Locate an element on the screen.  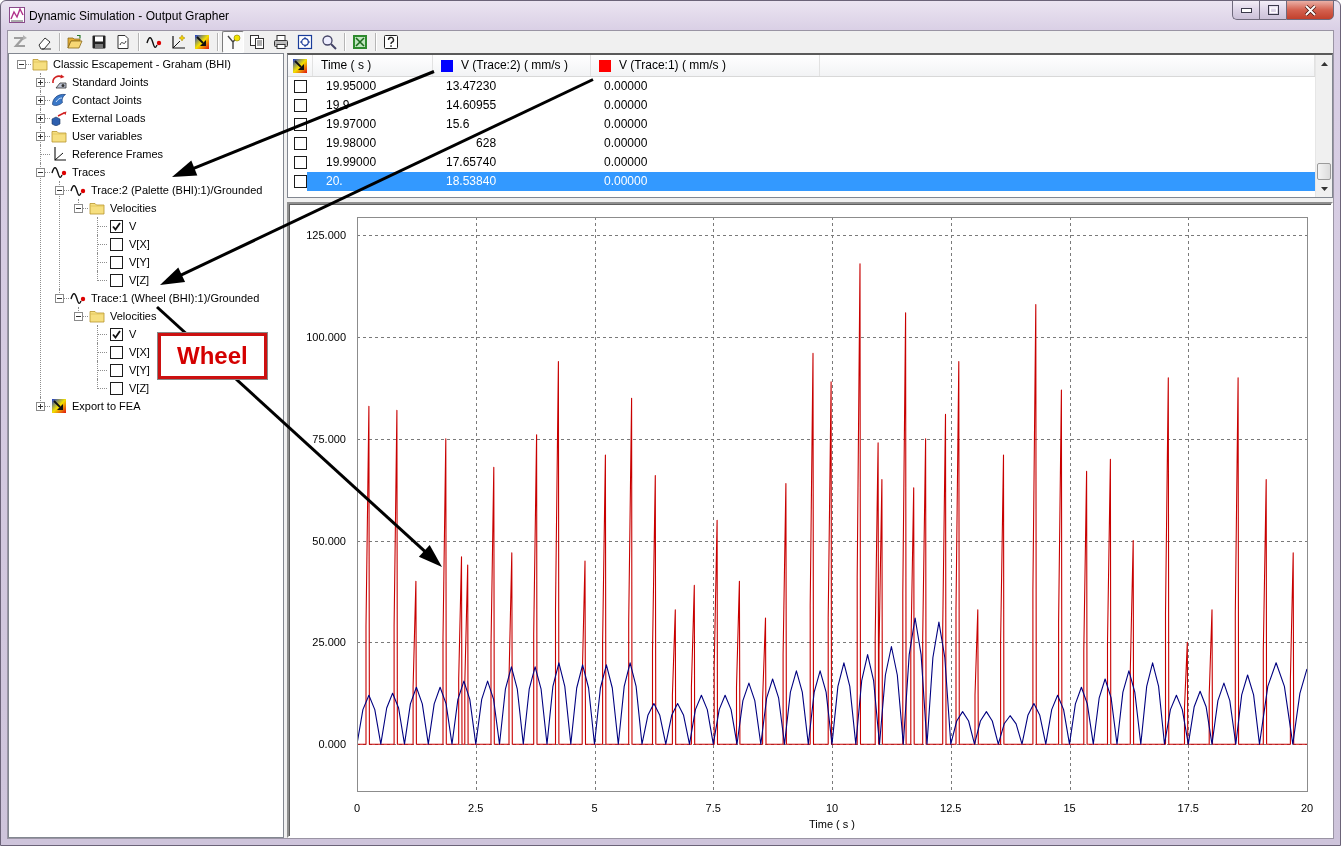
tick-label: 2.5 is located at coordinates (476, 808).